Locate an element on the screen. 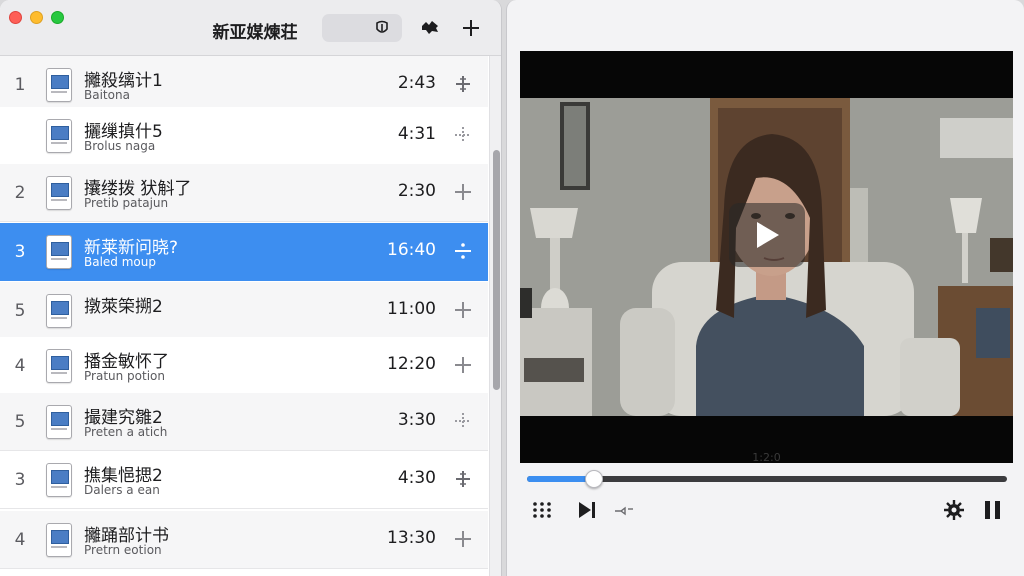 The height and width of the screenshot is (576, 1024). row-number: 2 is located at coordinates (20, 193).